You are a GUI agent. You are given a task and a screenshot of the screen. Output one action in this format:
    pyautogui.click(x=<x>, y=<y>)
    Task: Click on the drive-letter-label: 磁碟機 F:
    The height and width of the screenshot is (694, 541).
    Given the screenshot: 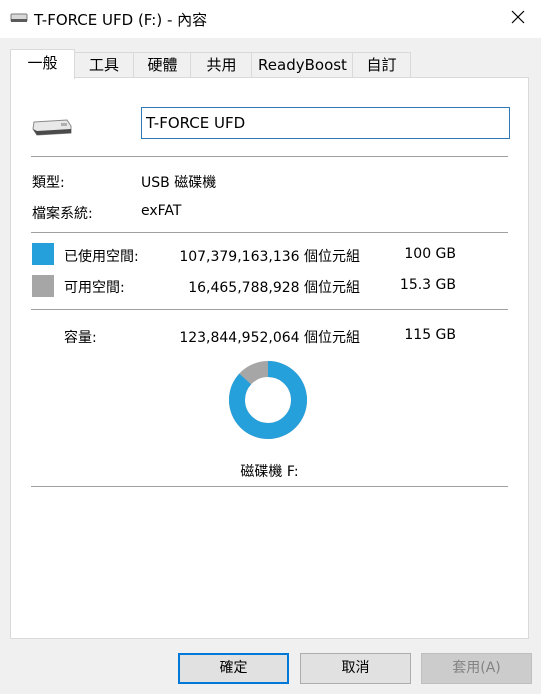 What is the action you would take?
    pyautogui.click(x=269, y=472)
    